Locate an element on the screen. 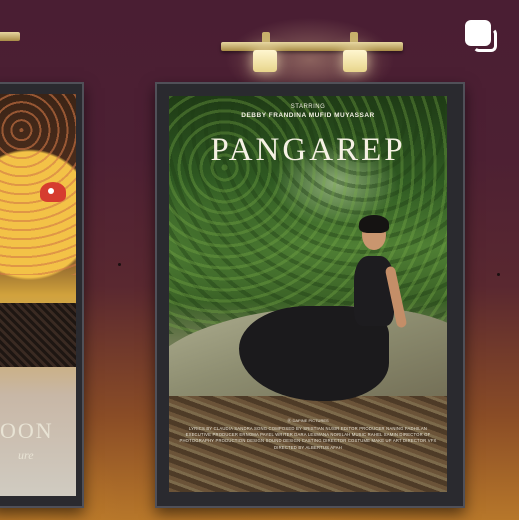 The width and height of the screenshot is (519, 520). cast-names: DEBBY FRANDINA MUFID MUYASSAR is located at coordinates (308, 115).